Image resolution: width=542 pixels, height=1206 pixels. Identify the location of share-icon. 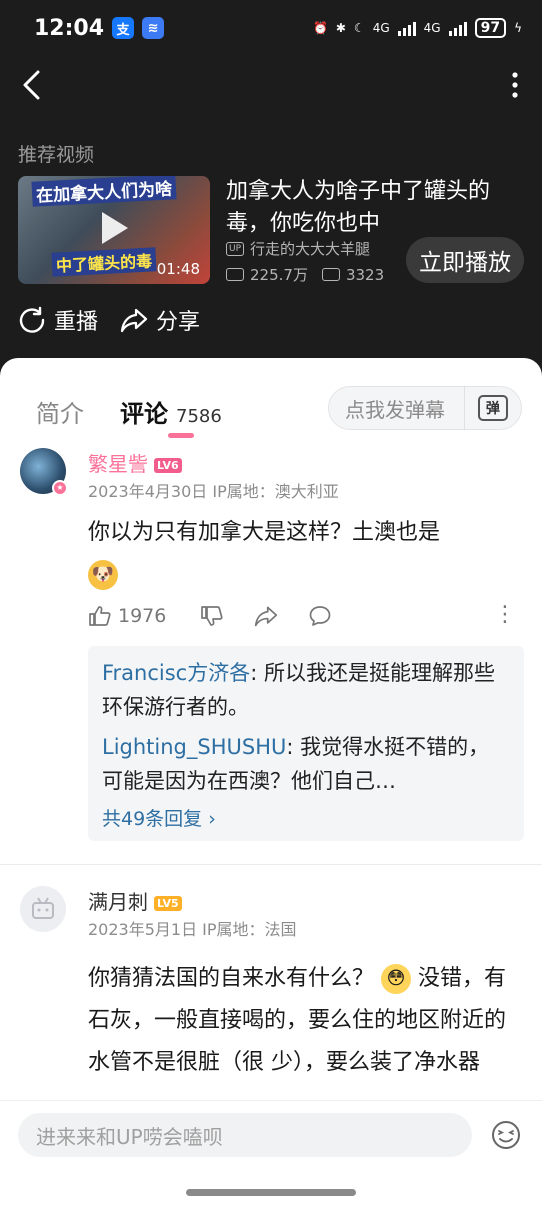
(134, 320).